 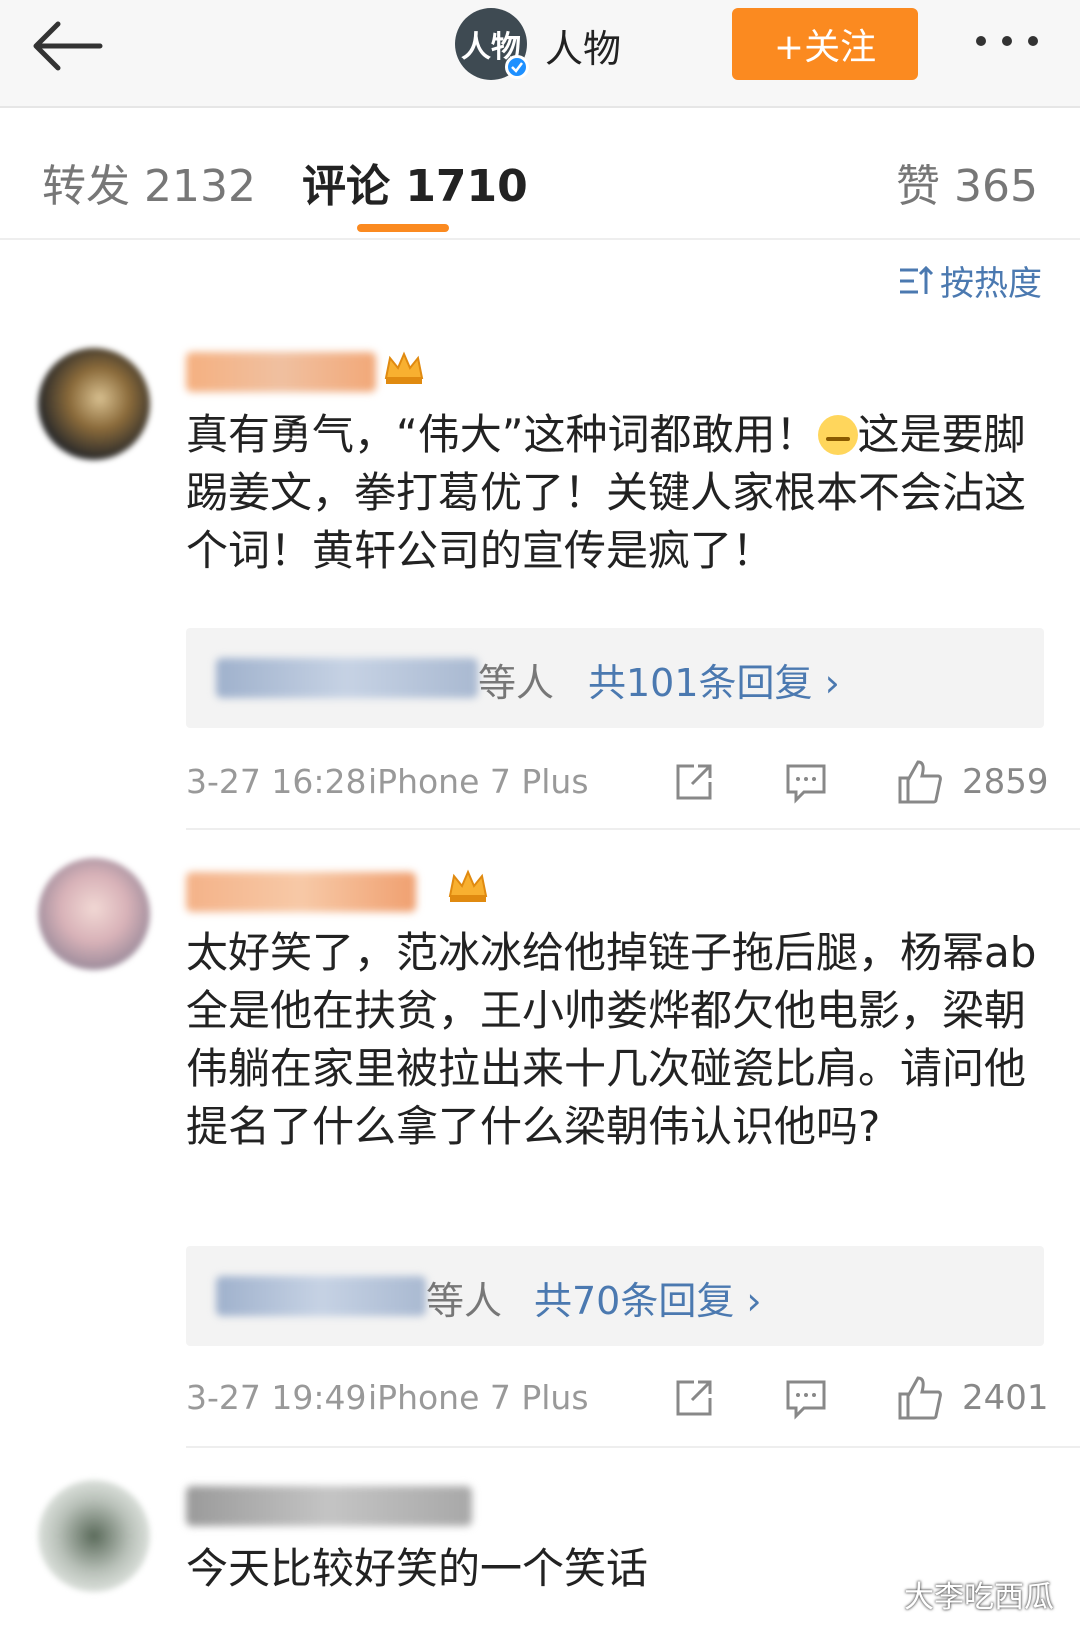 I want to click on like-count: 2859, so click(x=1005, y=782).